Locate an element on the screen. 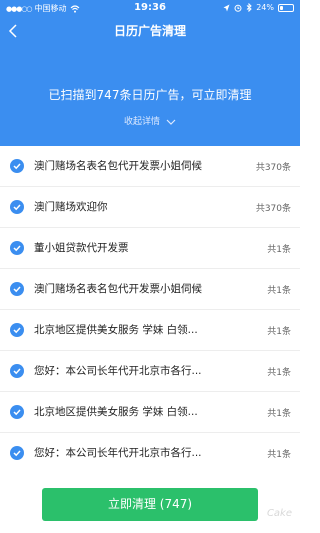 This screenshot has height=533, width=320. nav-bar: 日历广告清理 is located at coordinates (150, 31).